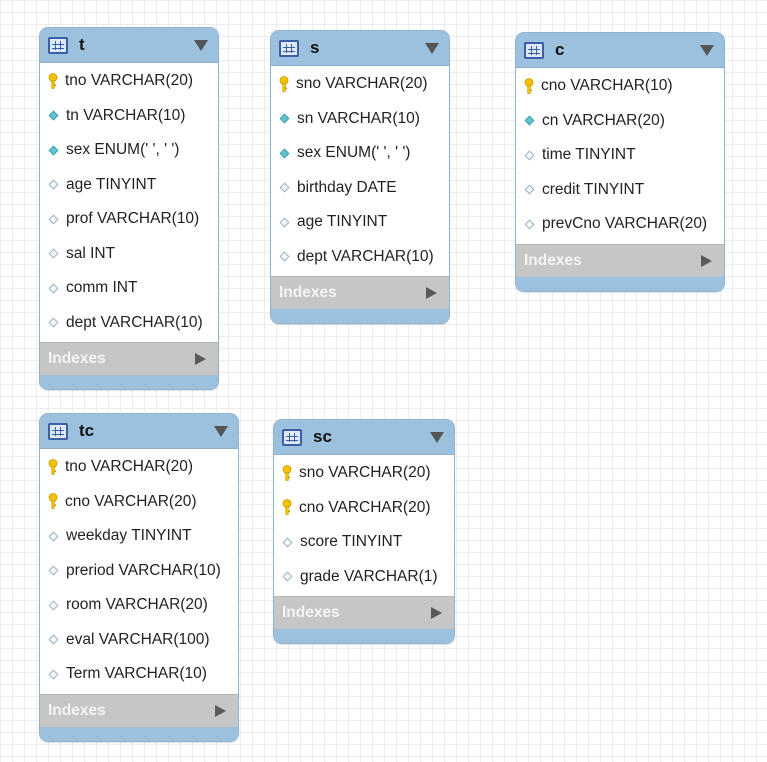  What do you see at coordinates (322, 436) in the screenshot?
I see `table-title: sc` at bounding box center [322, 436].